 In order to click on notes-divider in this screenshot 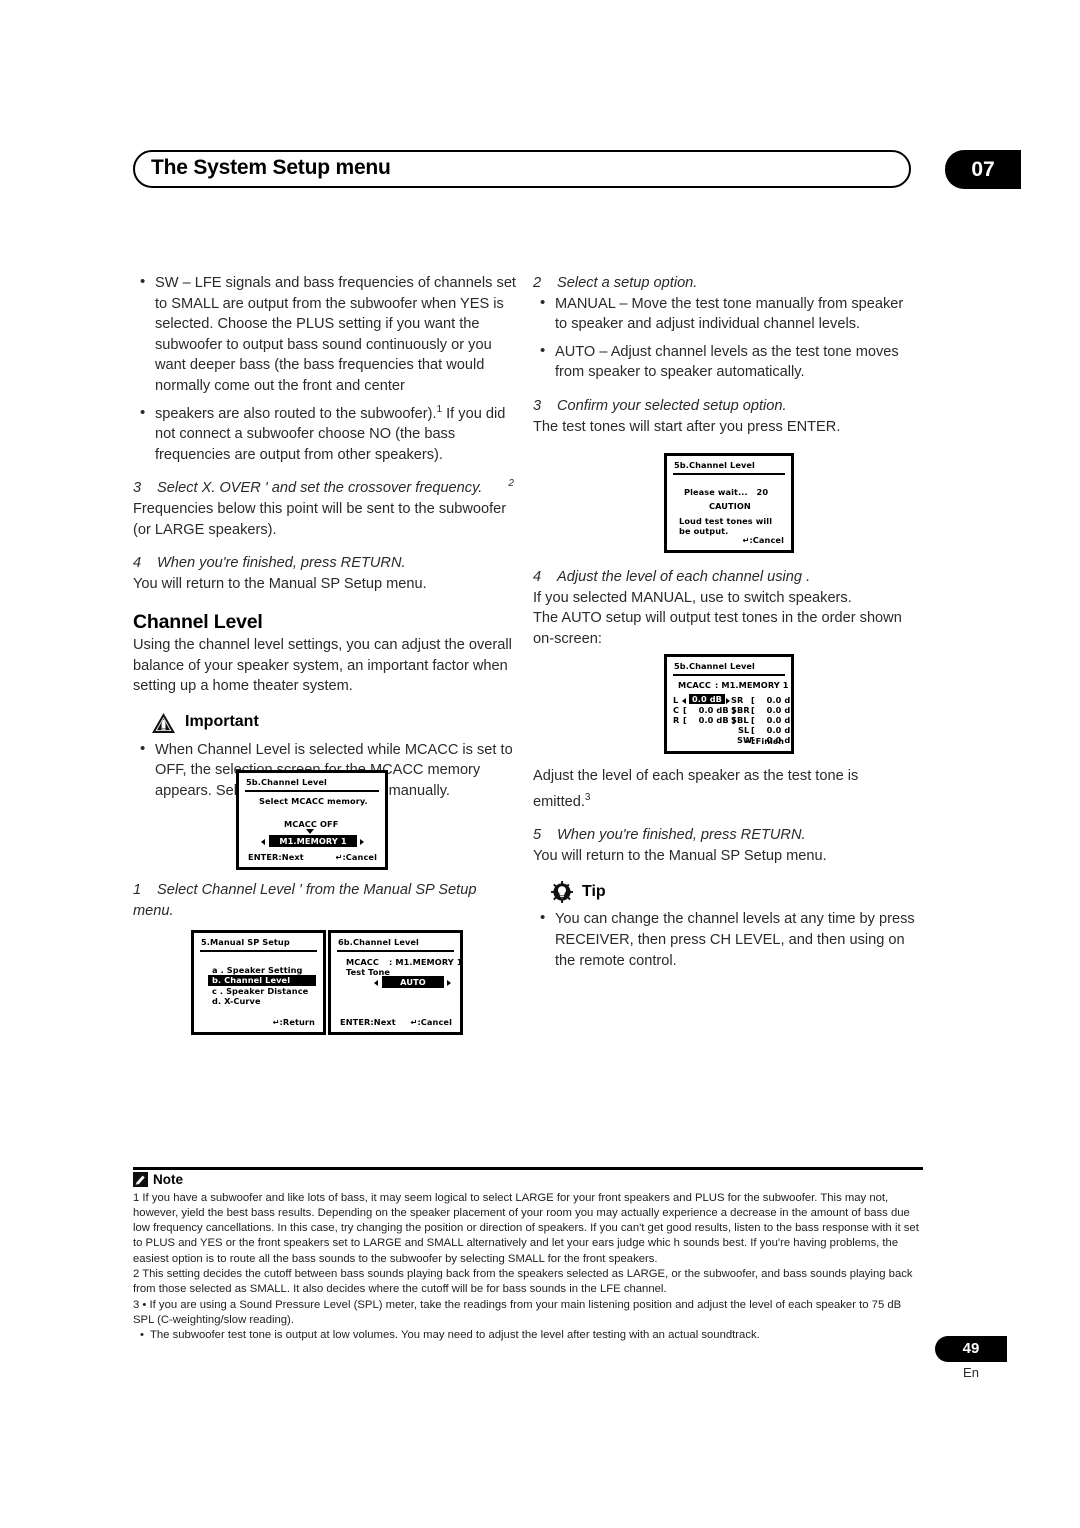, I will do `click(528, 1168)`.